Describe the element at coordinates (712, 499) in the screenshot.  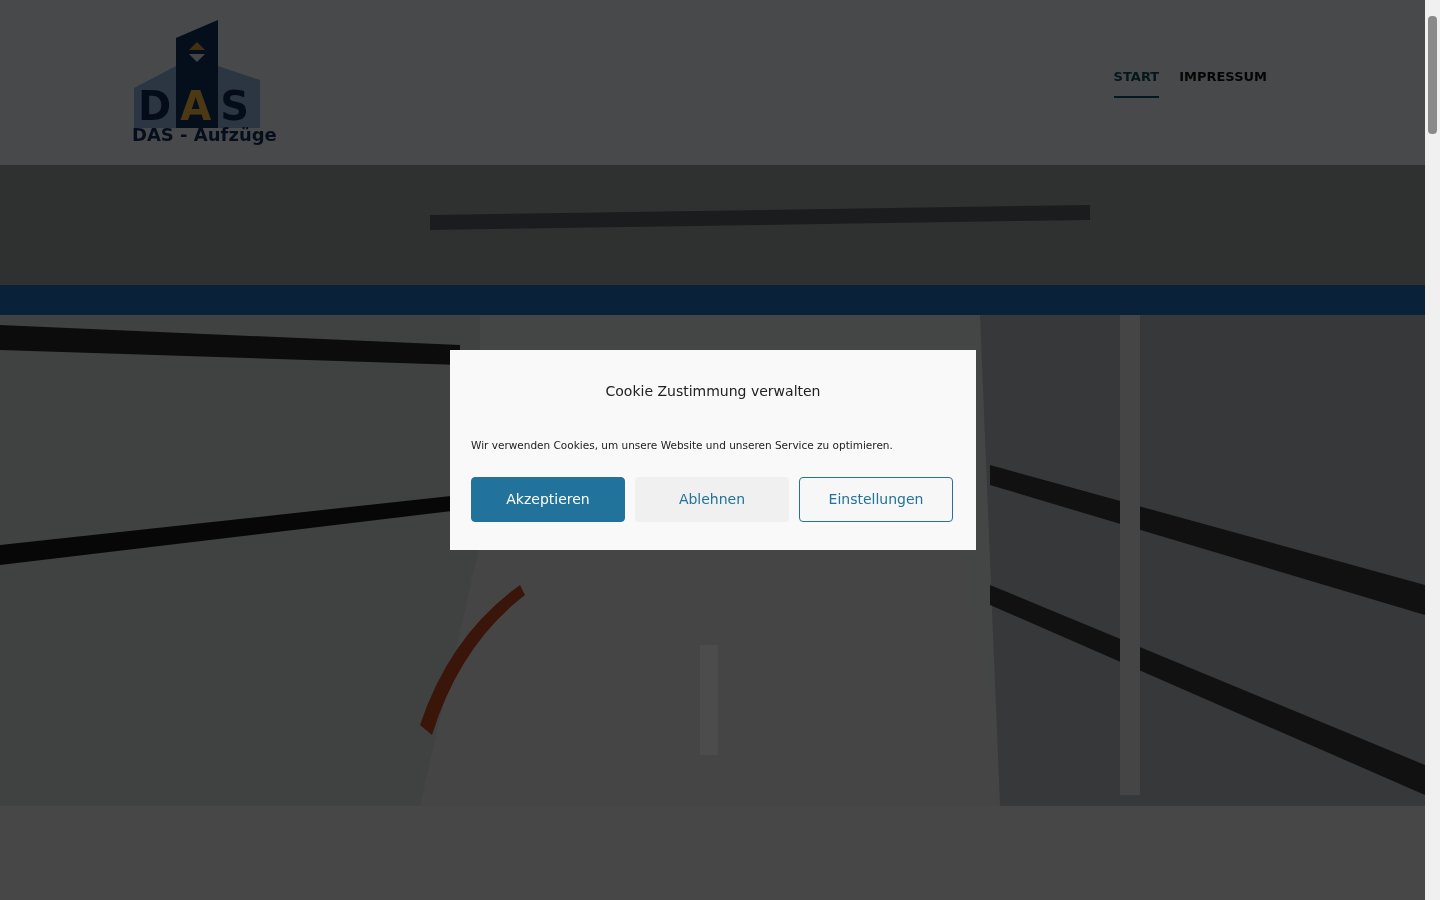
I see `cookie-button: Ablehnen` at that location.